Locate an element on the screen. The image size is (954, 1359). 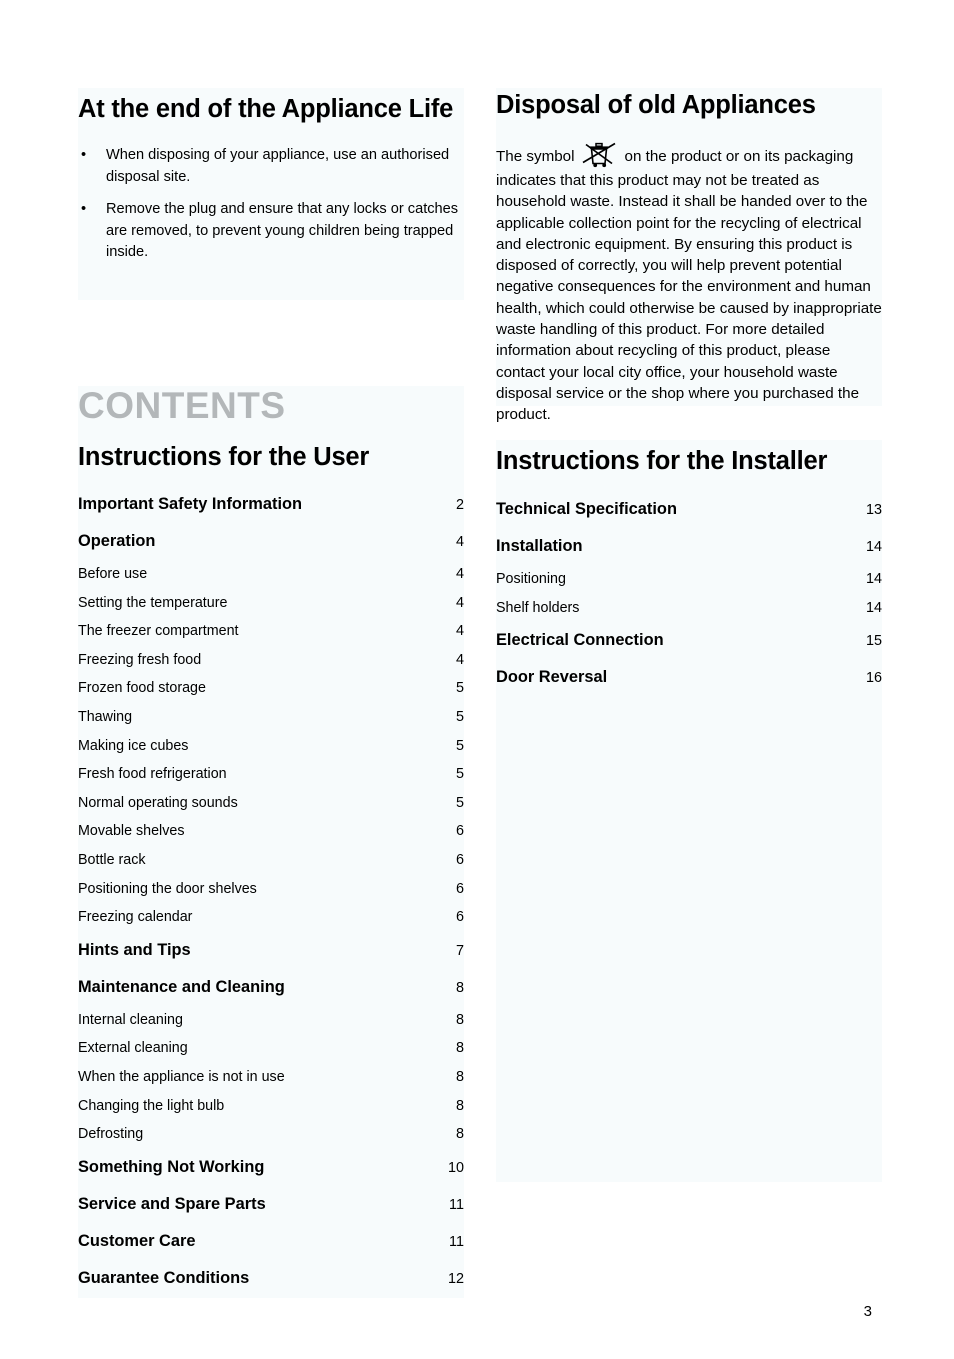
toc-row: Normal operating sounds 5 is located at coordinates (271, 803).